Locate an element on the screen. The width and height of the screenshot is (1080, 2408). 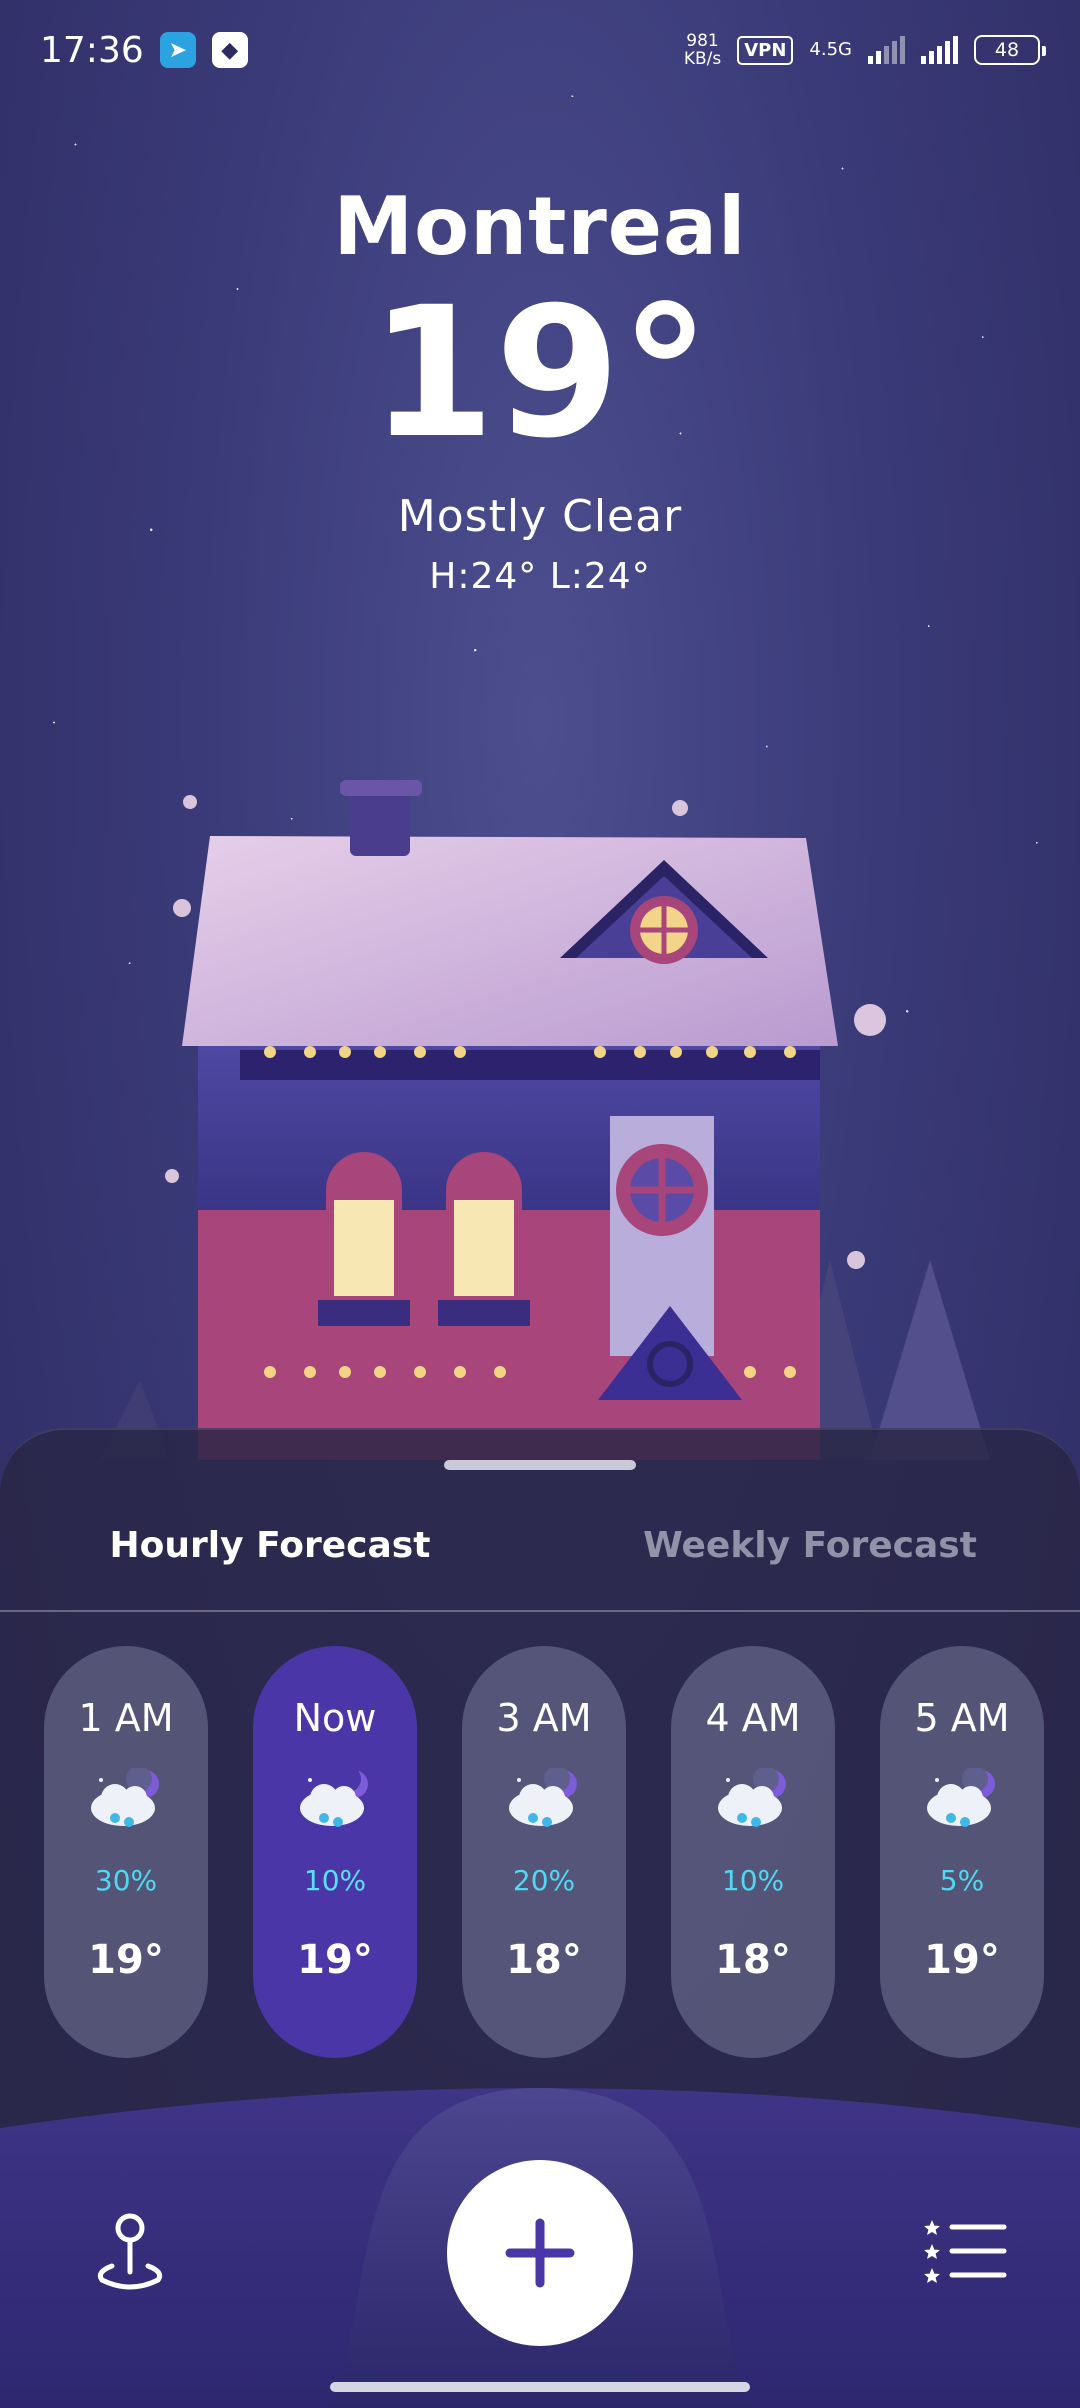
high-low-temperature: H:24° L:24° is located at coordinates (540, 576).